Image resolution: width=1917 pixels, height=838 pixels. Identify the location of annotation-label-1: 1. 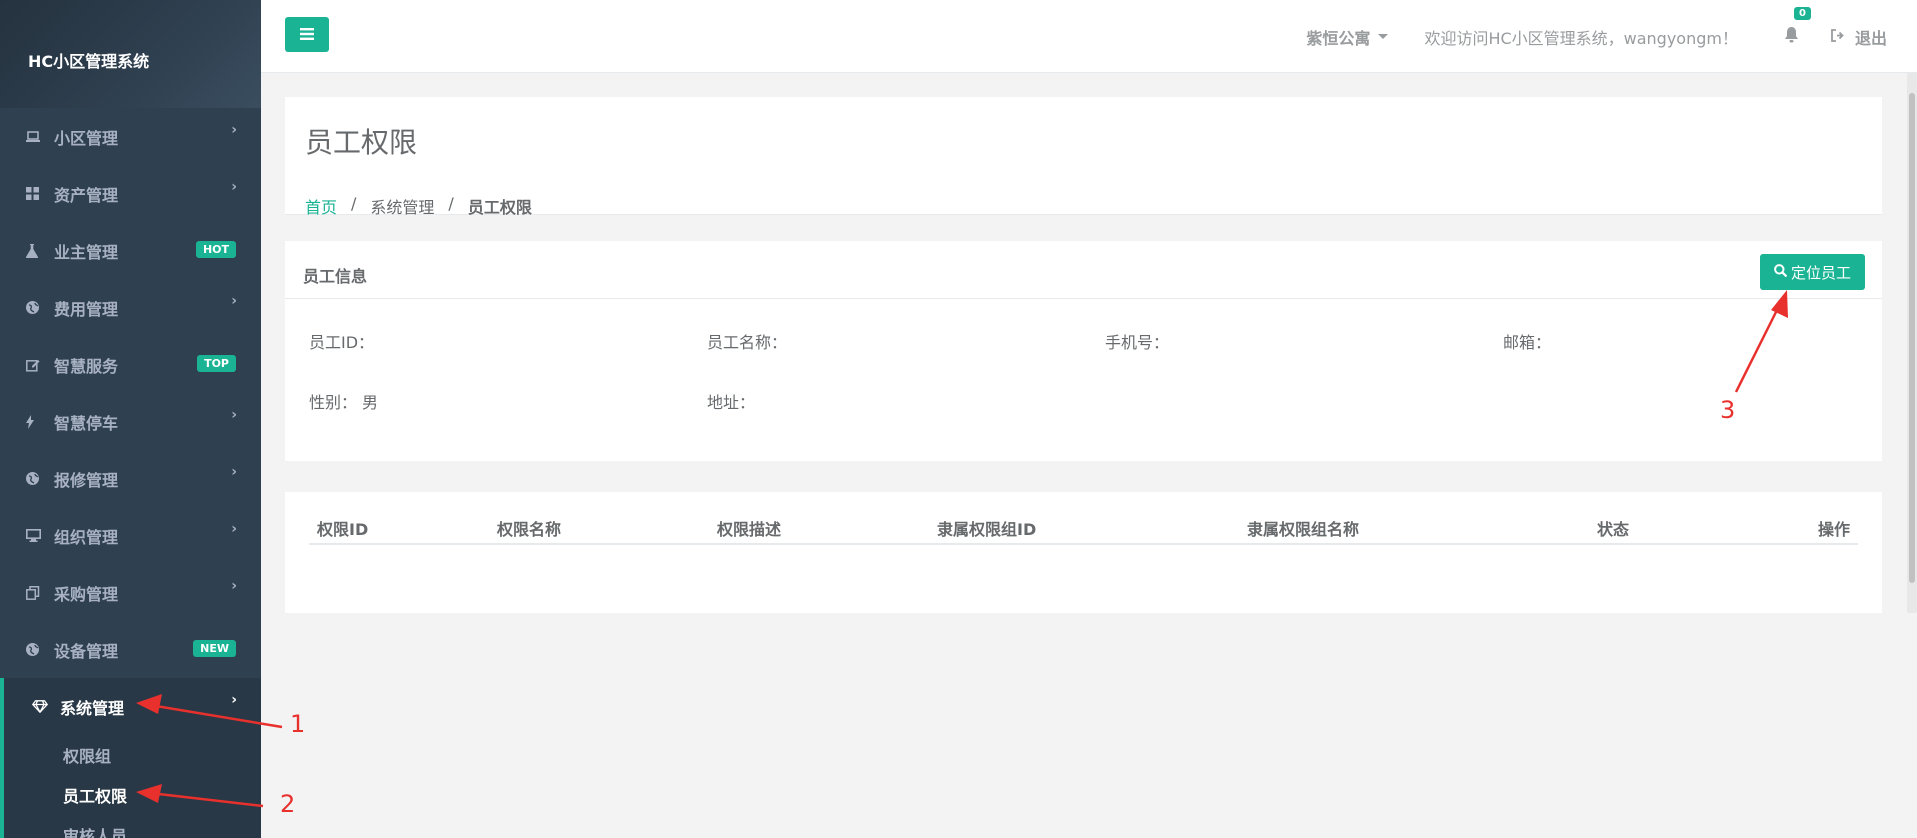
(298, 724).